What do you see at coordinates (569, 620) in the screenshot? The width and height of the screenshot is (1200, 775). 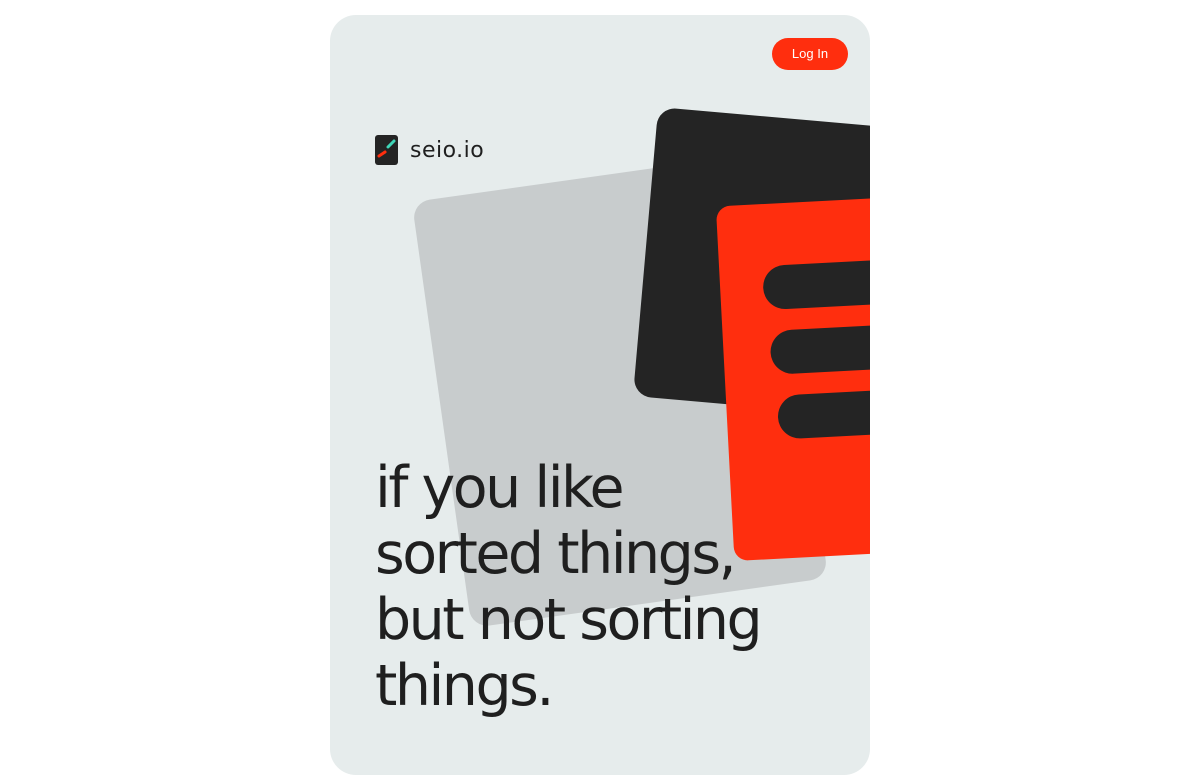 I see `headline-line: but not sorting` at bounding box center [569, 620].